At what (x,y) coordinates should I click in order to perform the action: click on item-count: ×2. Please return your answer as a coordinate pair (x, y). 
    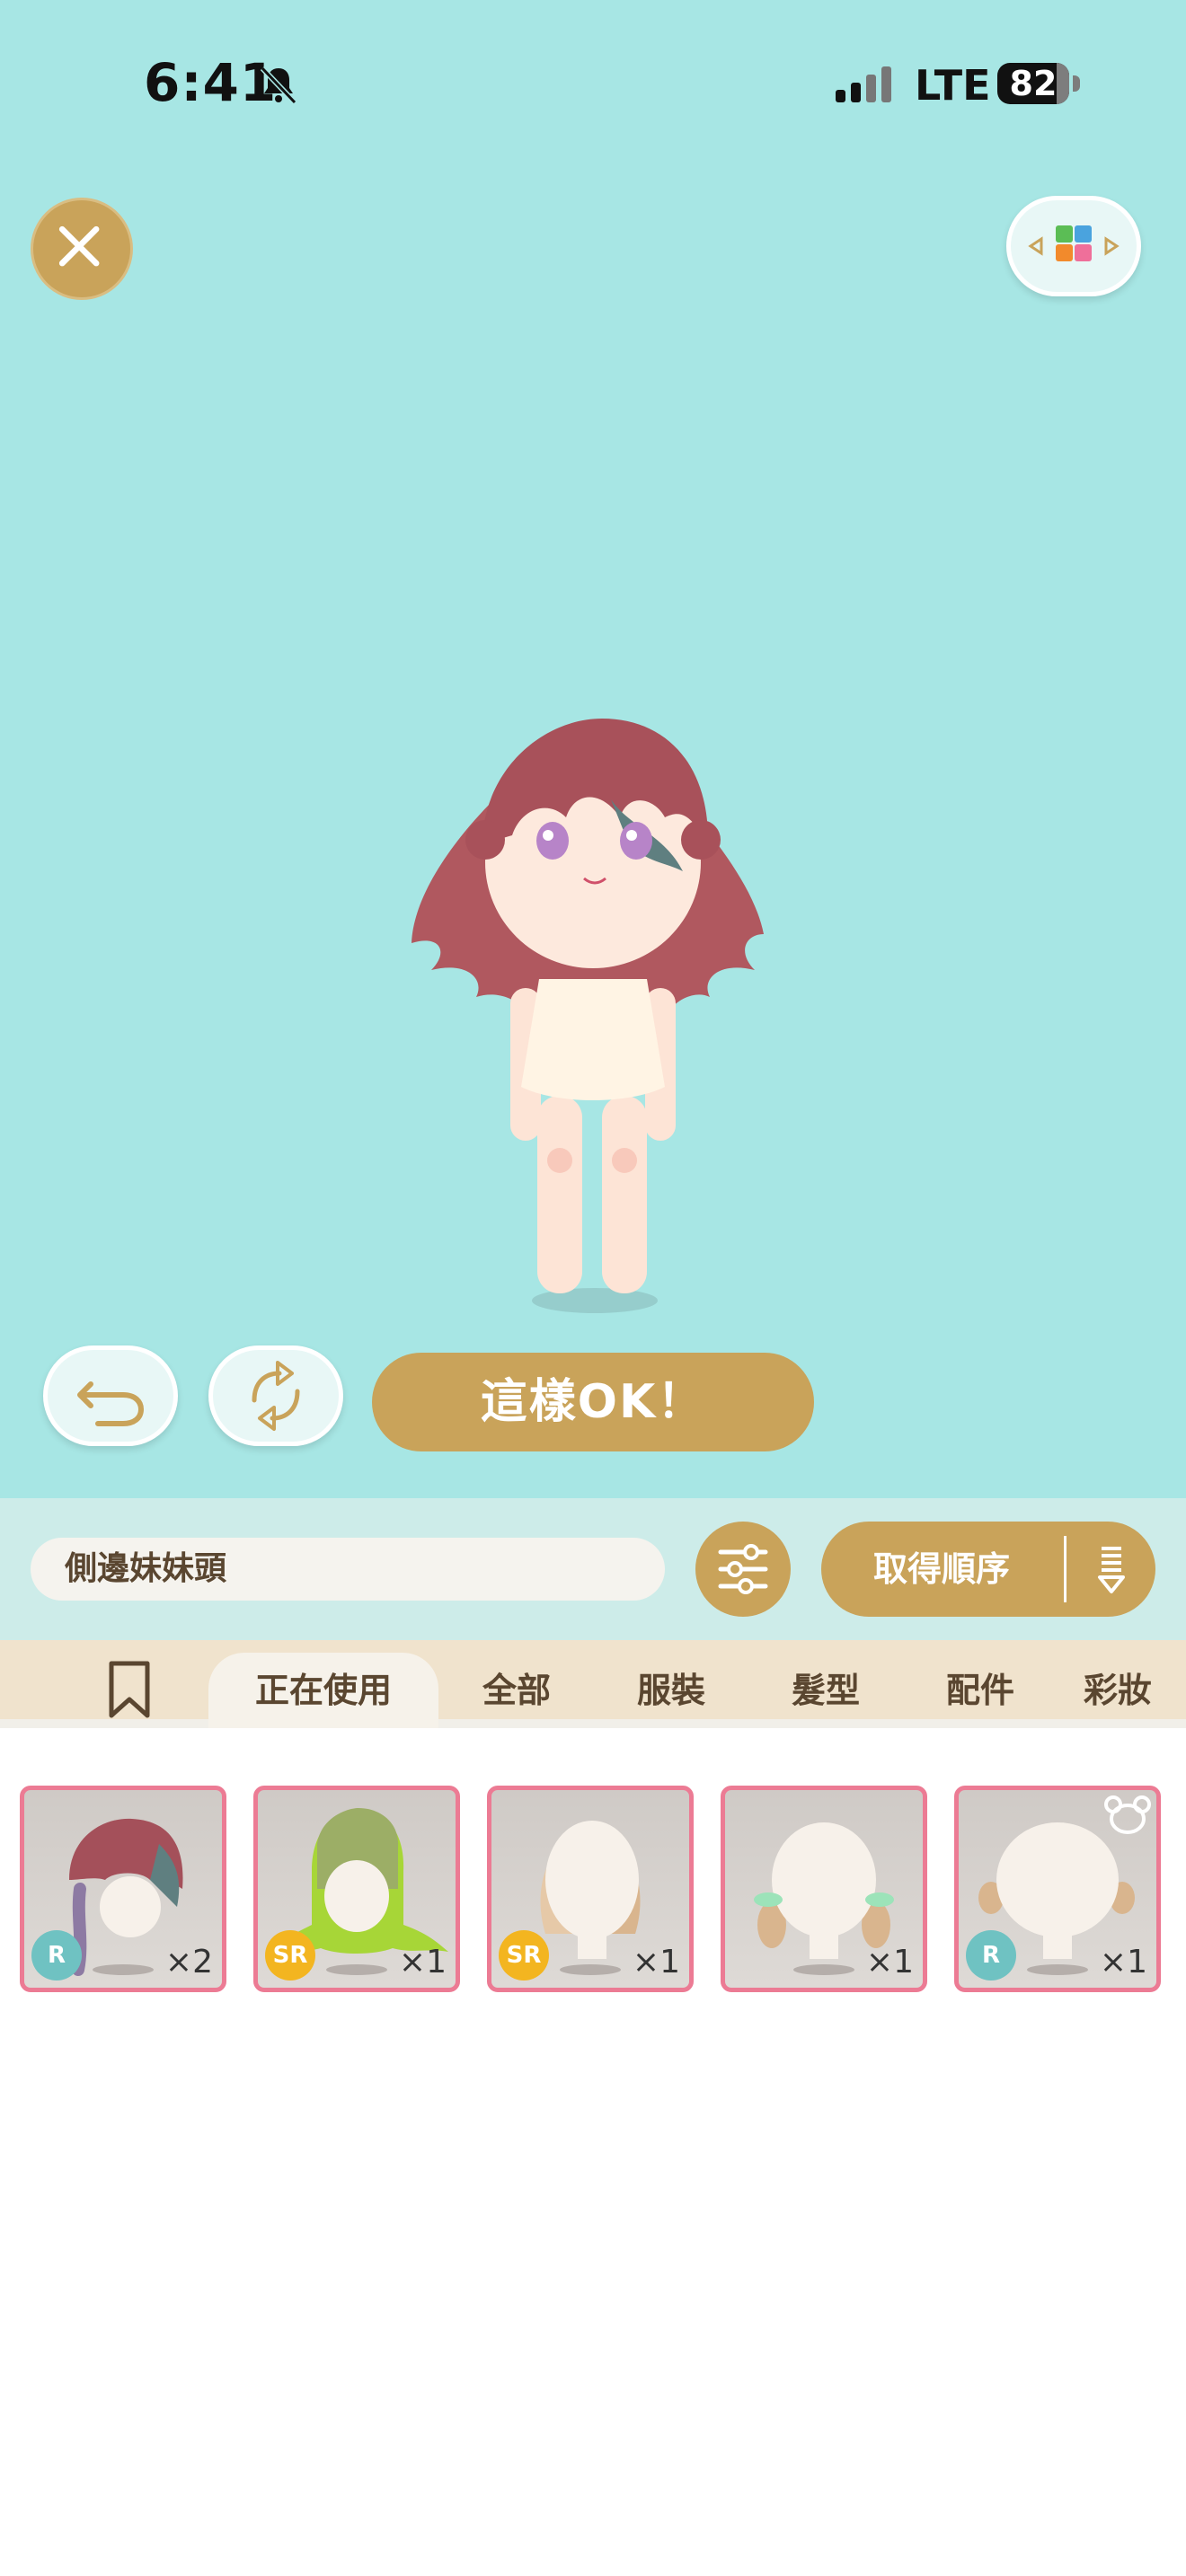
    Looking at the image, I should click on (188, 1962).